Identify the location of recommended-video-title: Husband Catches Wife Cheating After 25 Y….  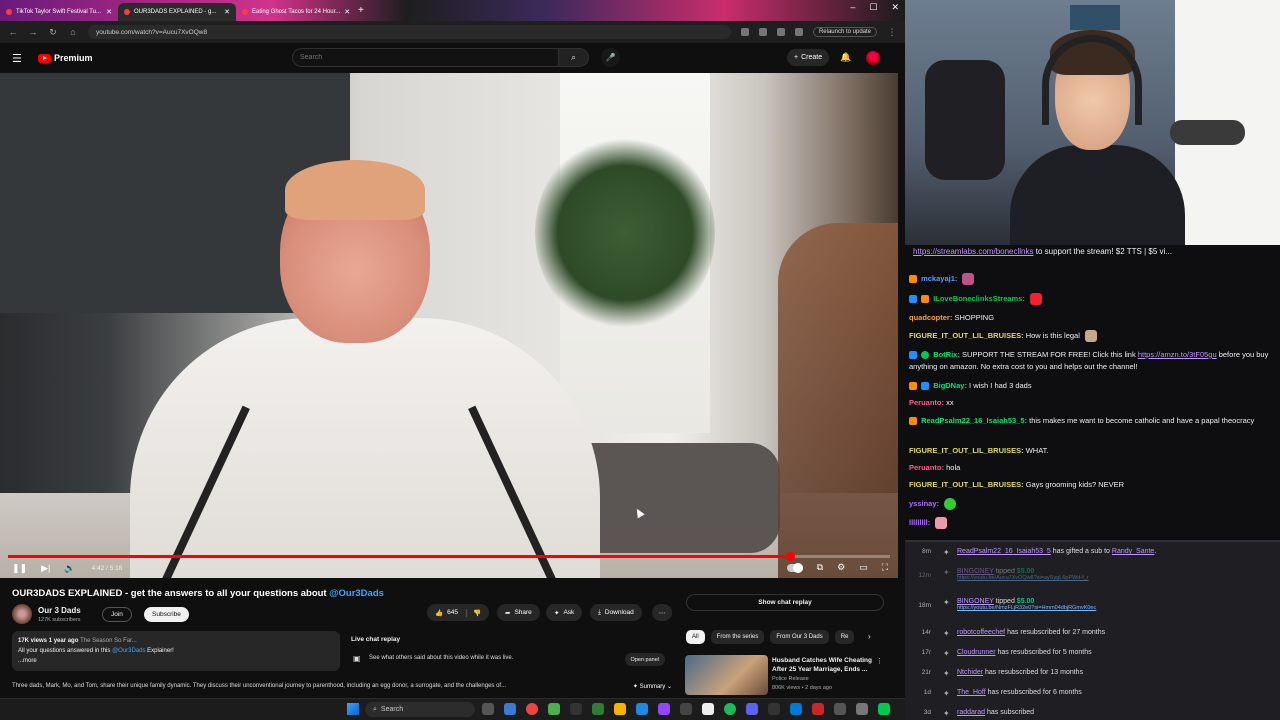
(826, 665).